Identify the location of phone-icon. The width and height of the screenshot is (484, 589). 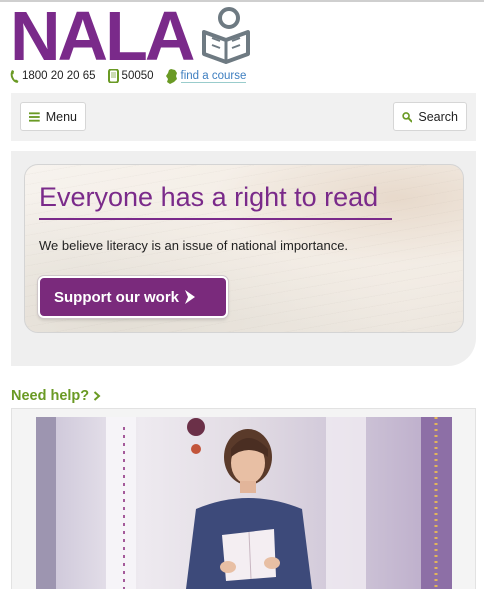
(14, 76).